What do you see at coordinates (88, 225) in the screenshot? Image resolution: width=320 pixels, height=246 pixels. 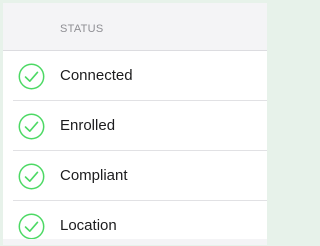 I see `status-label: Location` at bounding box center [88, 225].